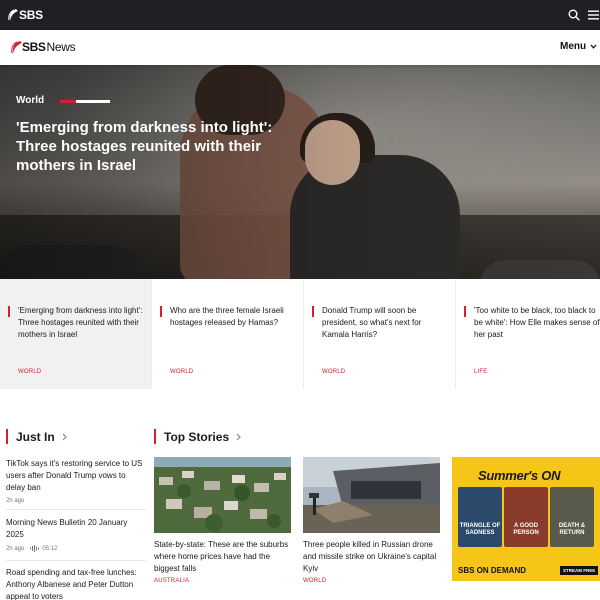 The image size is (600, 600). Describe the element at coordinates (526, 529) in the screenshot. I see `promo-poster-title: A GOOD PERSON` at that location.